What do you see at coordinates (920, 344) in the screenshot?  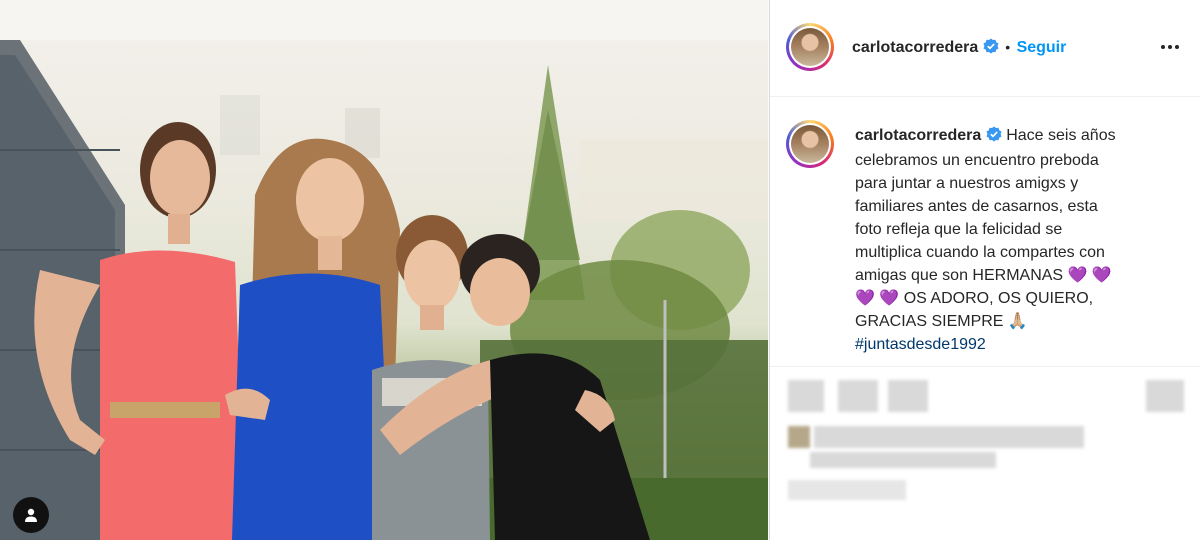 I see `hashtag-link: #juntasdesde1992` at bounding box center [920, 344].